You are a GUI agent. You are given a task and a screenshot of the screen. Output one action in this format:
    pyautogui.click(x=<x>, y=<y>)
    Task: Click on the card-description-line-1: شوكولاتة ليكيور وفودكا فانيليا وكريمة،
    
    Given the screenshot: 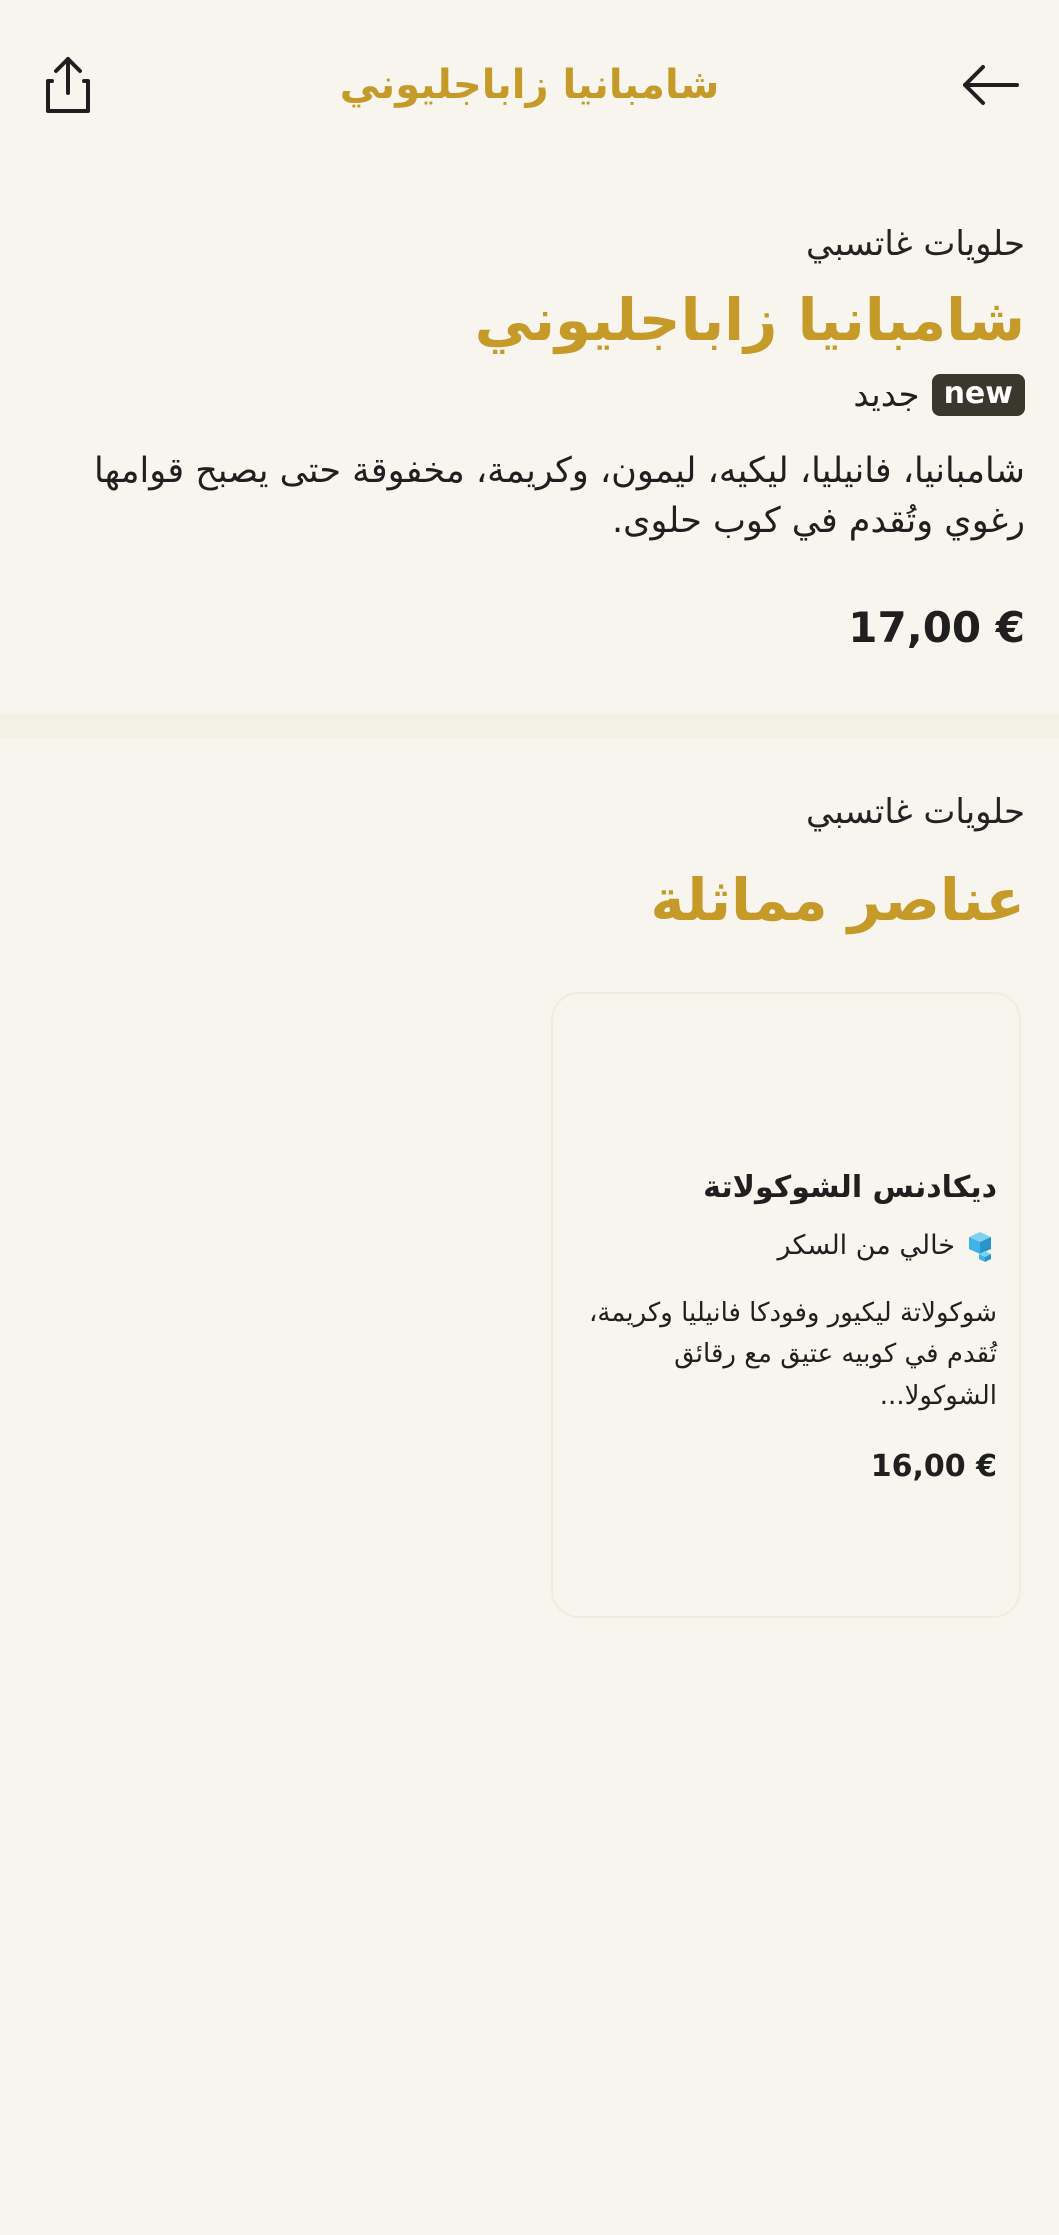 What is the action you would take?
    pyautogui.click(x=792, y=1312)
    